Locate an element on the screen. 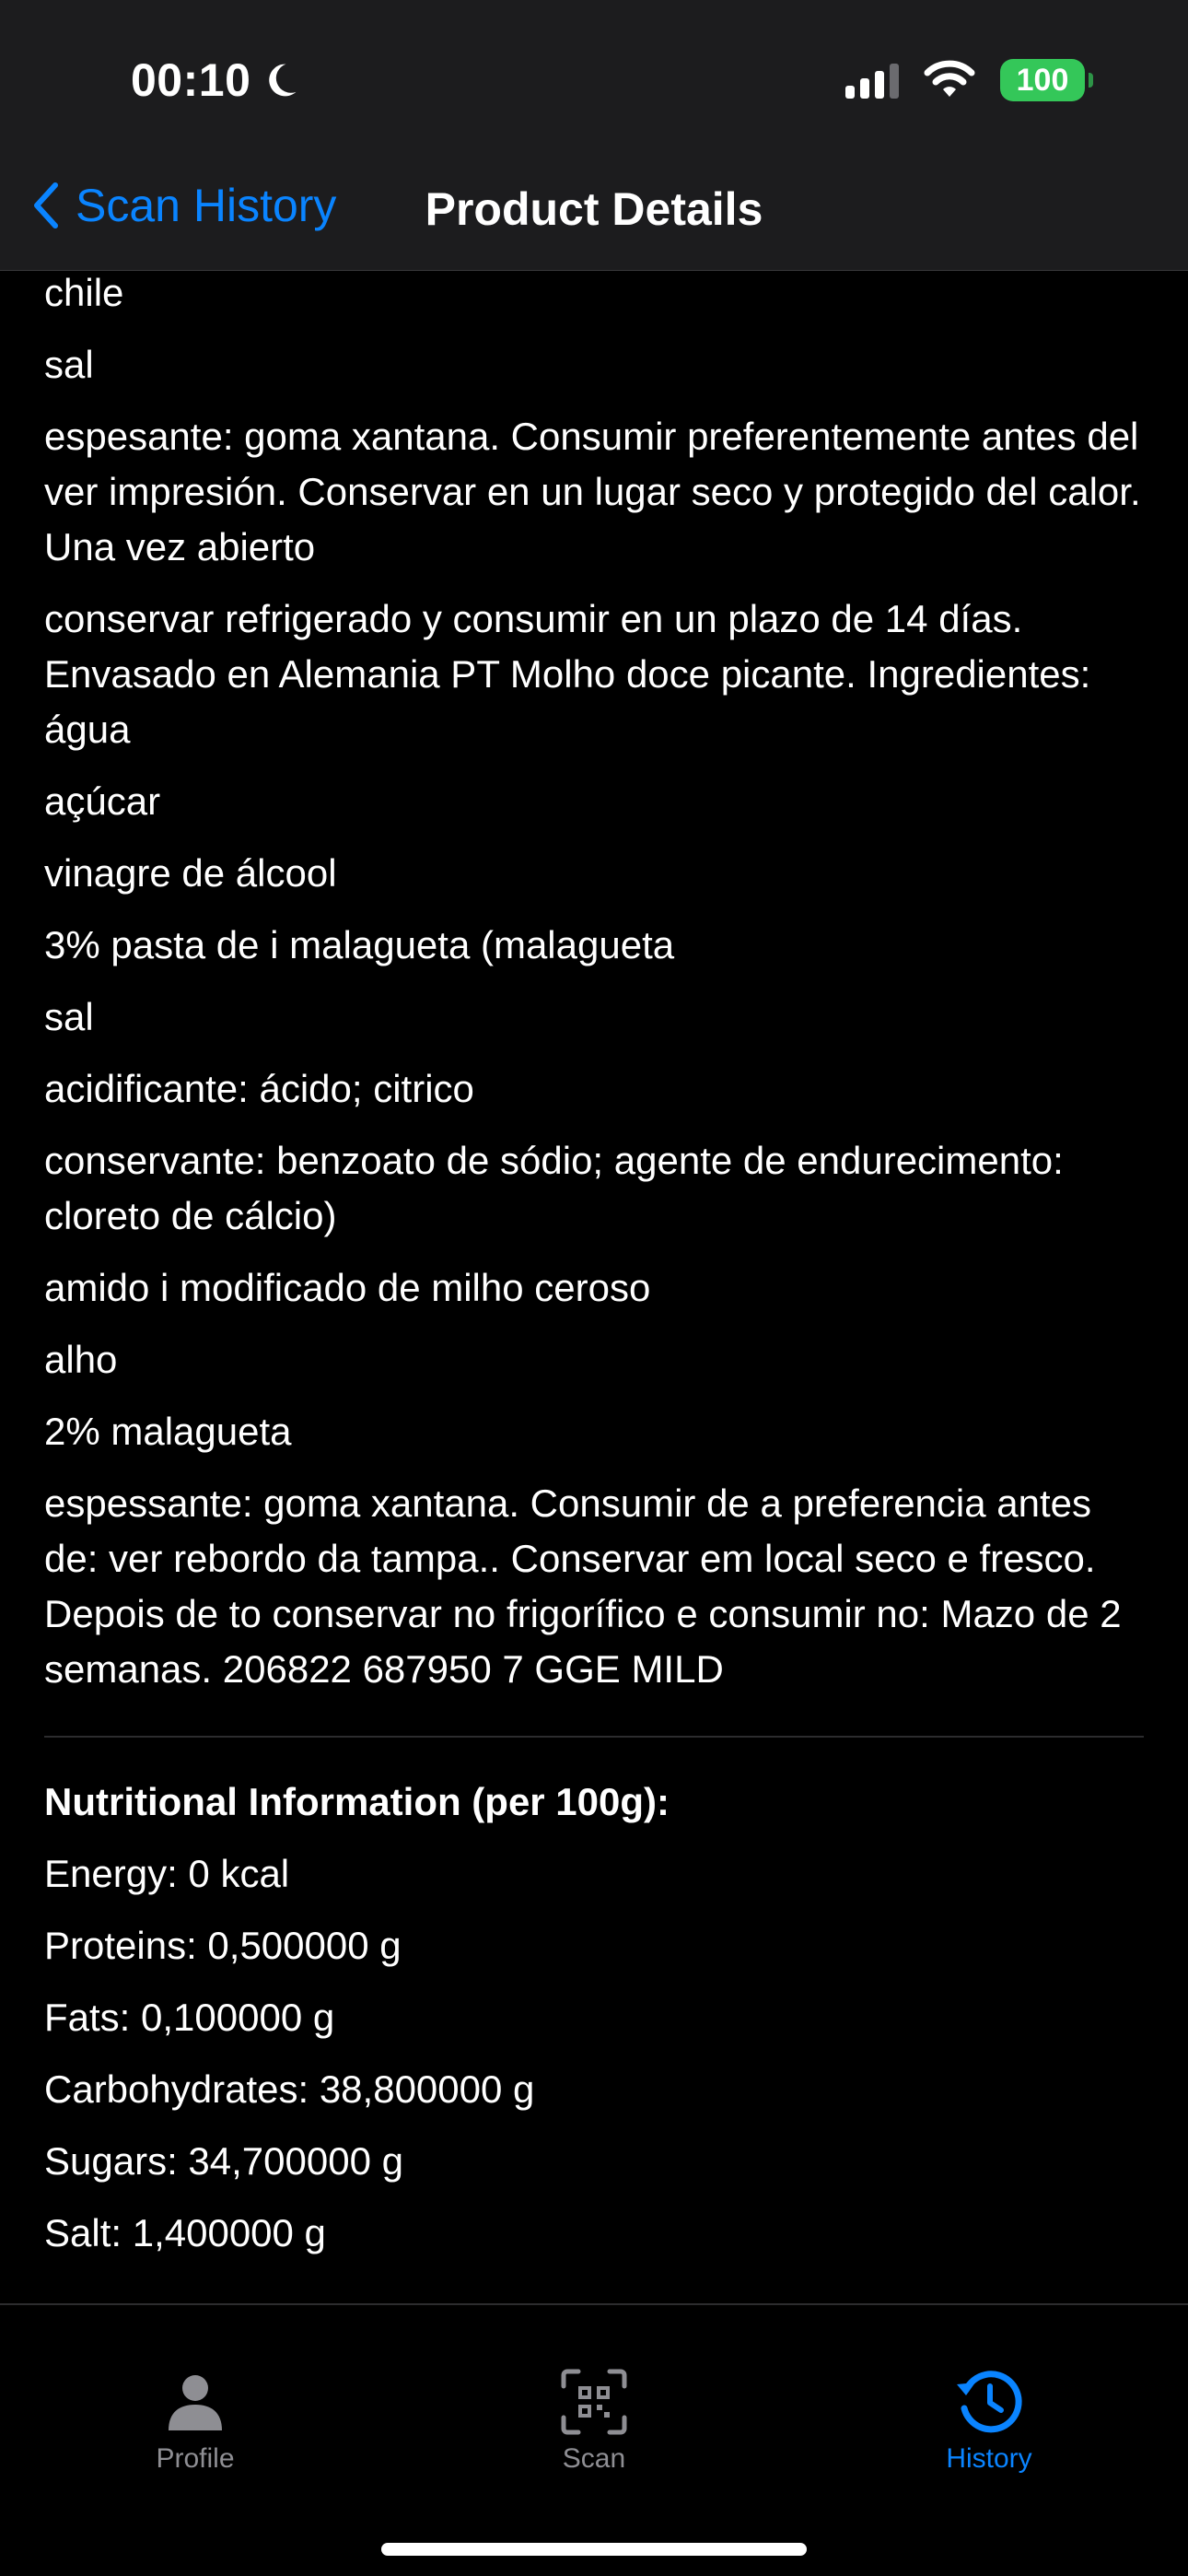 Image resolution: width=1188 pixels, height=2576 pixels. battery-level: 100 is located at coordinates (1042, 80).